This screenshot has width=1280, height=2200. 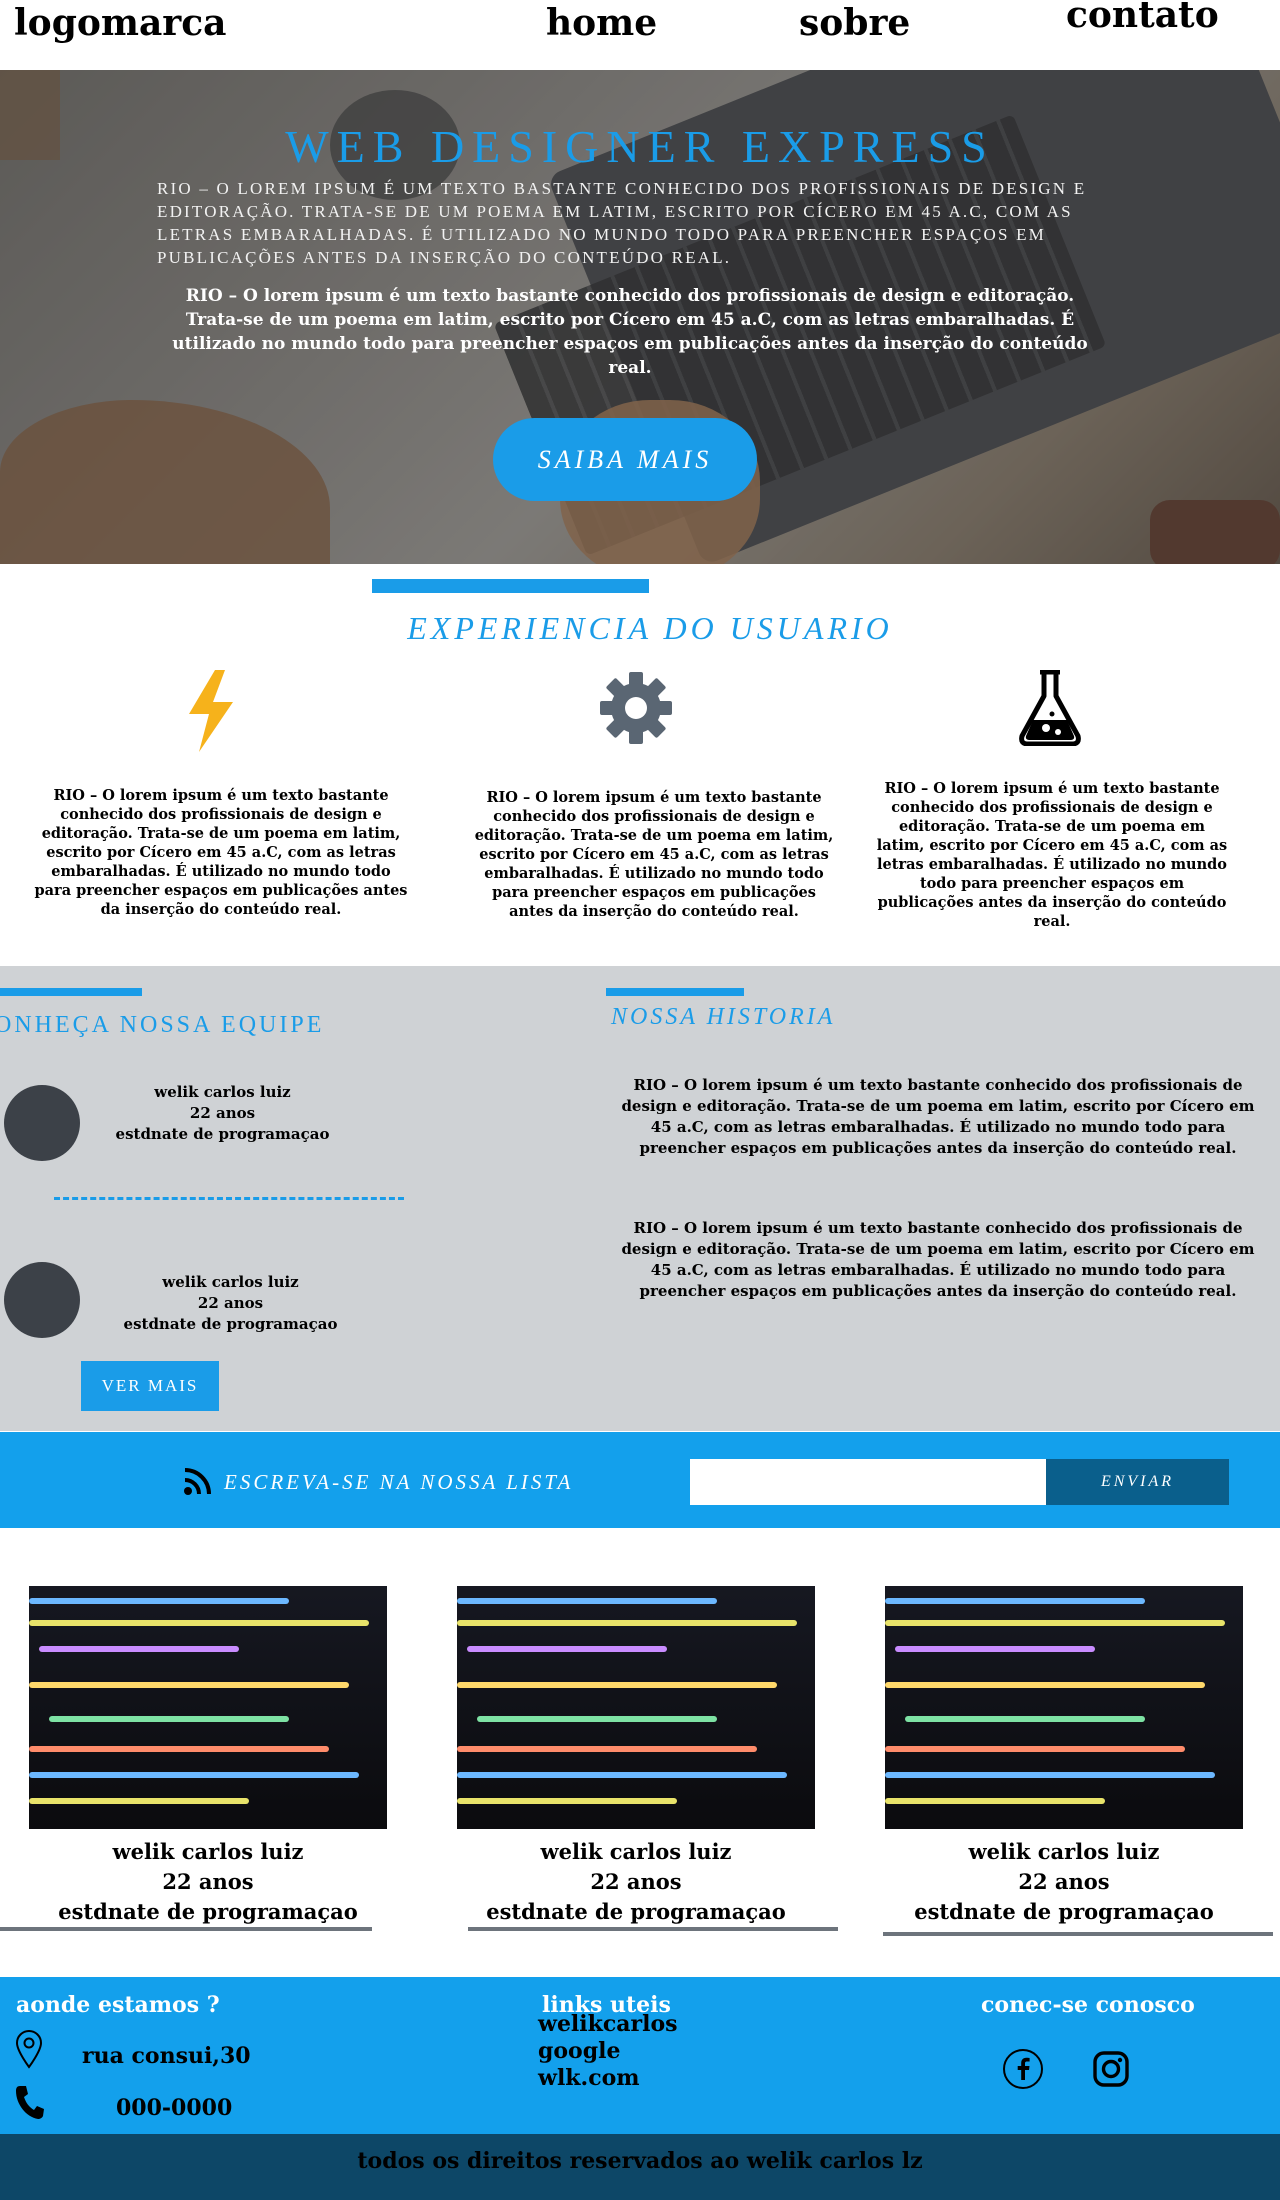 What do you see at coordinates (118, 2005) in the screenshot?
I see `location-title: aonde estamos ?` at bounding box center [118, 2005].